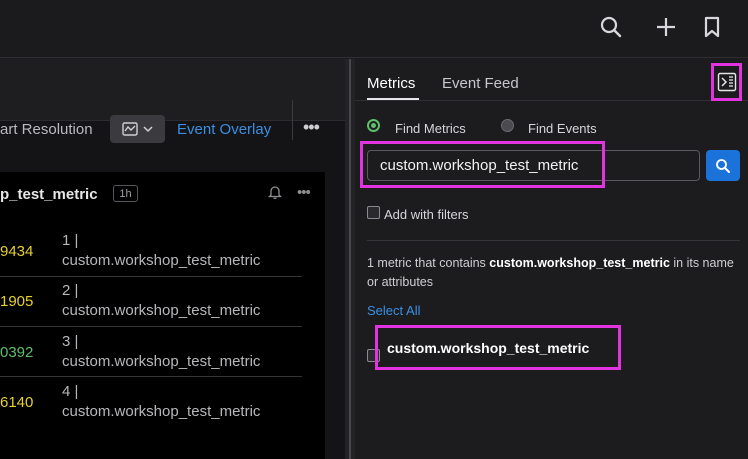 The image size is (748, 459). I want to click on chevron-down-icon, so click(148, 129).